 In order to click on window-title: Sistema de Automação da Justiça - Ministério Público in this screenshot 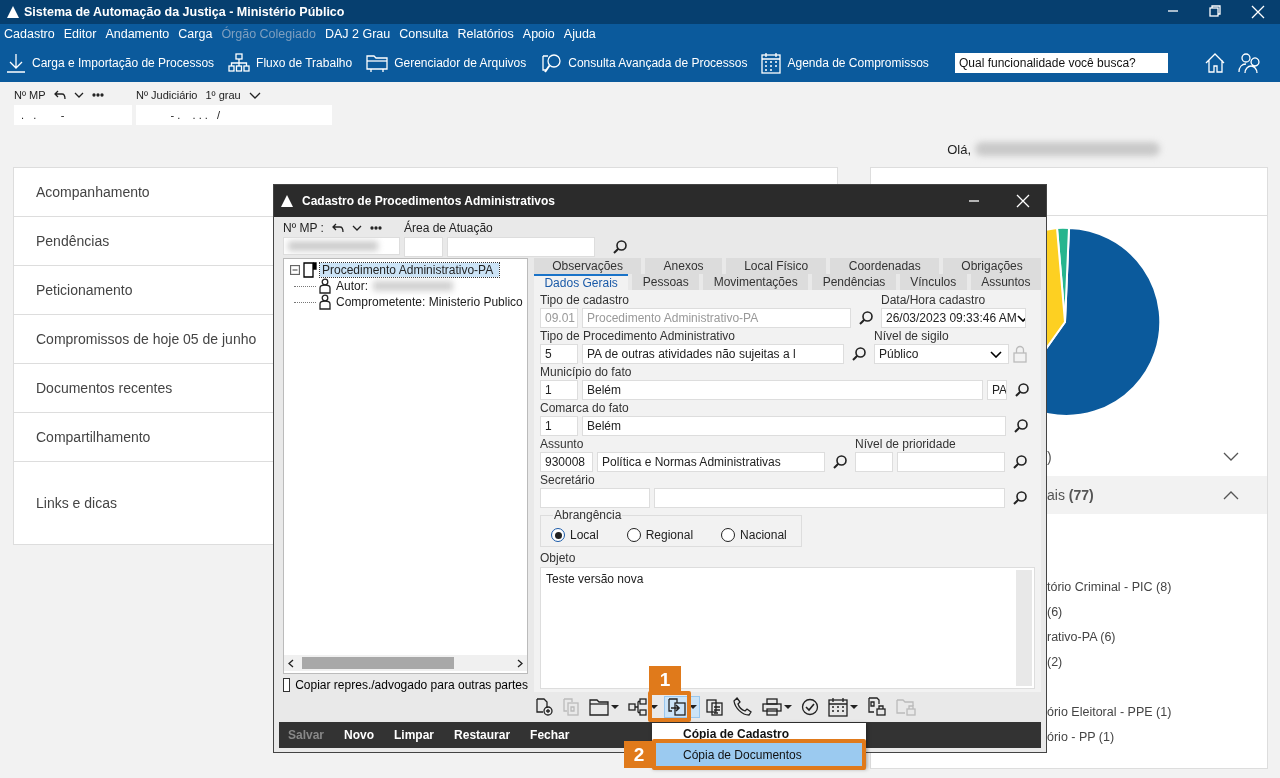, I will do `click(184, 12)`.